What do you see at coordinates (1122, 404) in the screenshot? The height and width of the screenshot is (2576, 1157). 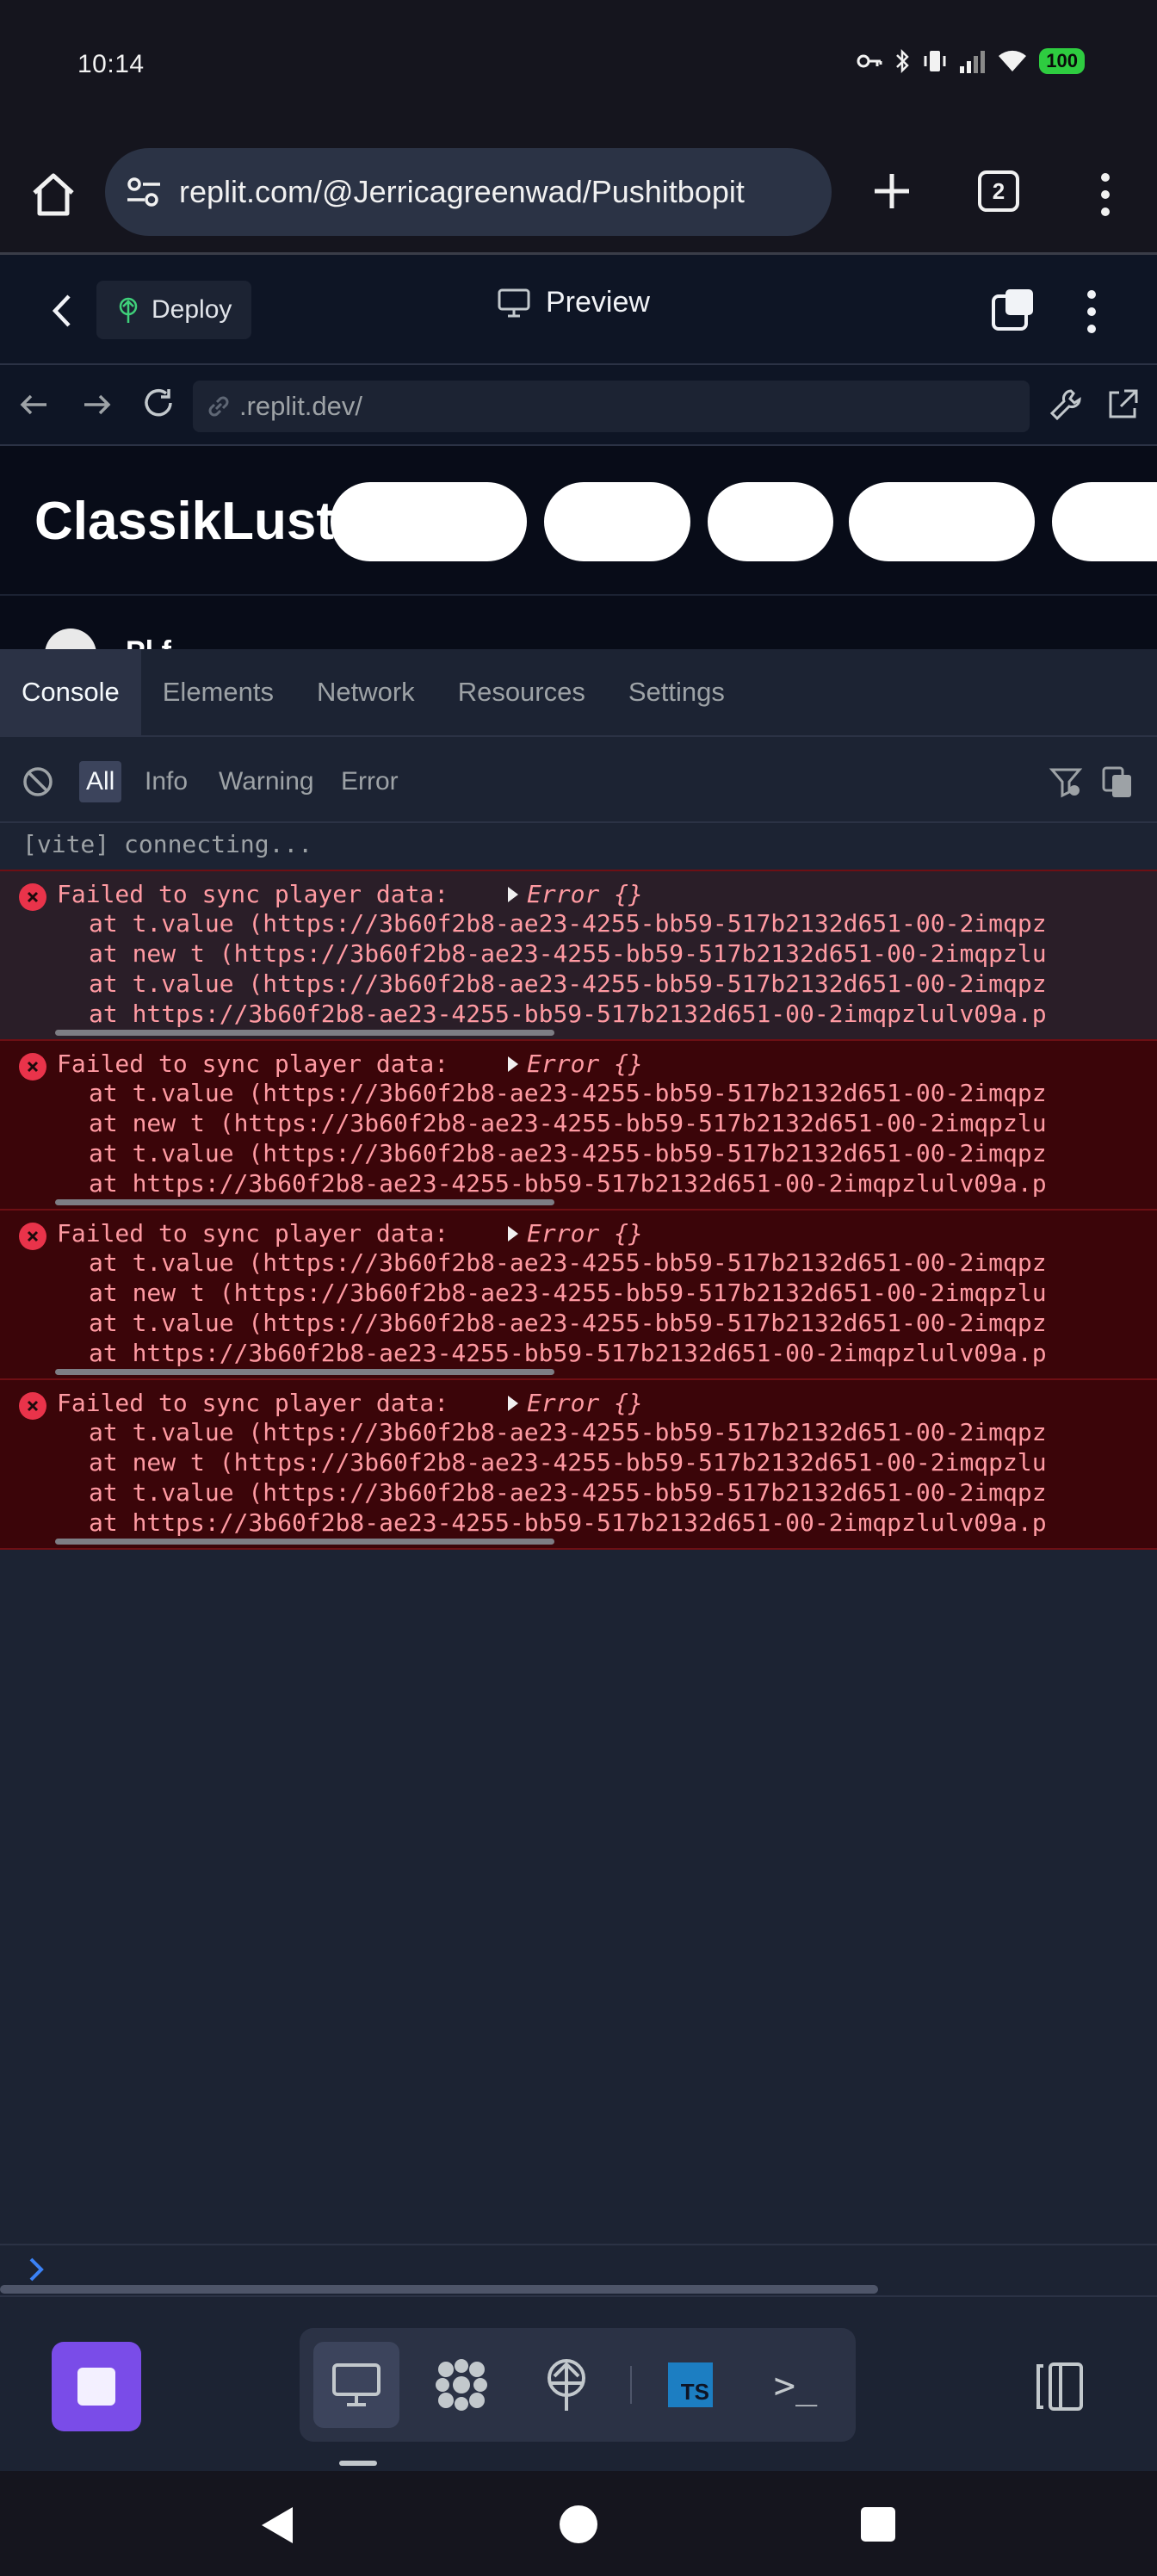 I see `external-link-icon` at bounding box center [1122, 404].